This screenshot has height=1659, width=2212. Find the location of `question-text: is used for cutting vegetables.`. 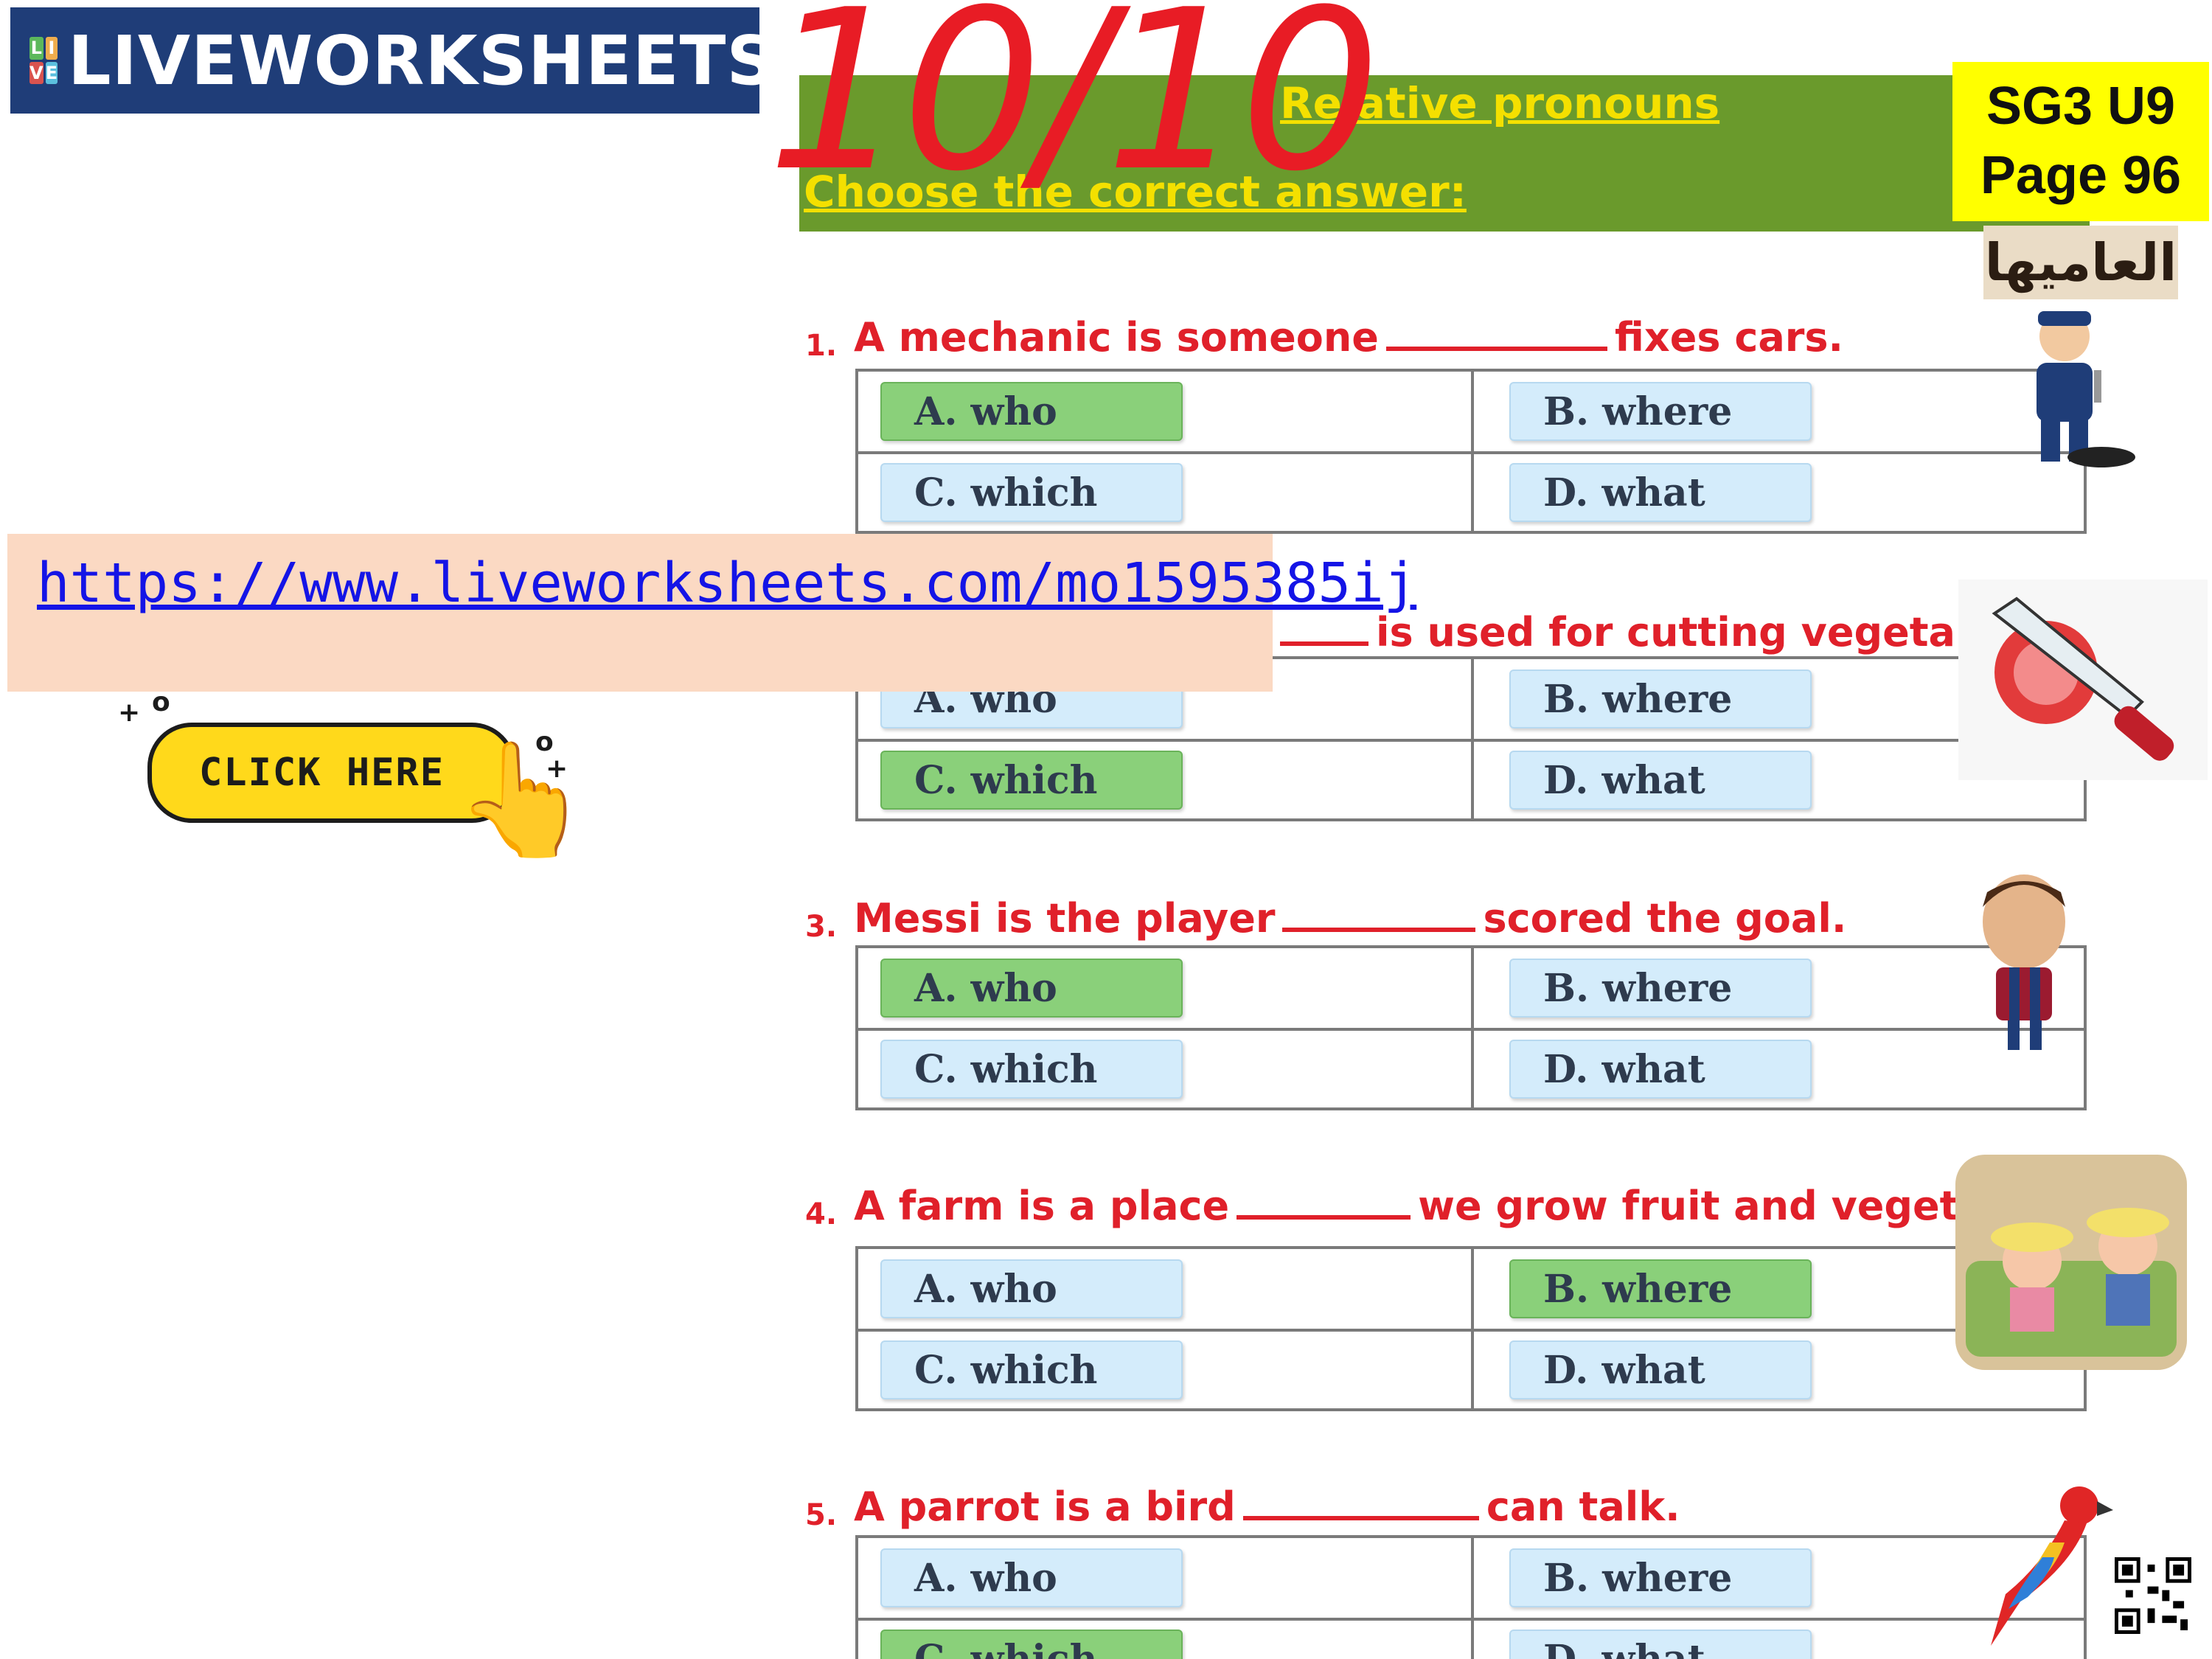

question-text: is used for cutting vegetables. is located at coordinates (1668, 632).